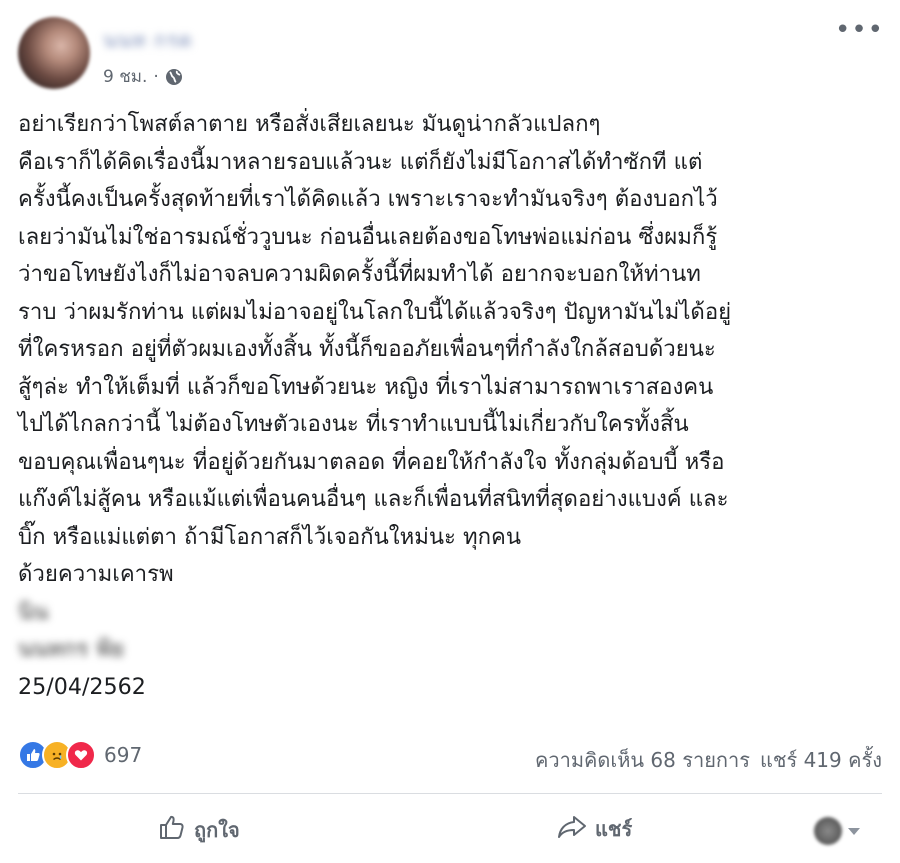  What do you see at coordinates (148, 40) in the screenshot?
I see `author-name: นนท กรด` at bounding box center [148, 40].